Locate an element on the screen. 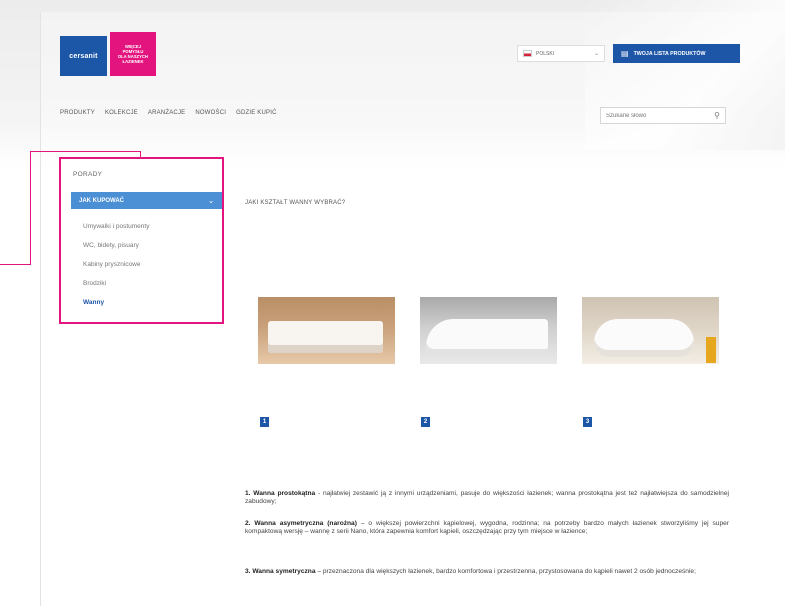  sidebar-item-wc: WC, bidety, pisuary is located at coordinates (116, 250).